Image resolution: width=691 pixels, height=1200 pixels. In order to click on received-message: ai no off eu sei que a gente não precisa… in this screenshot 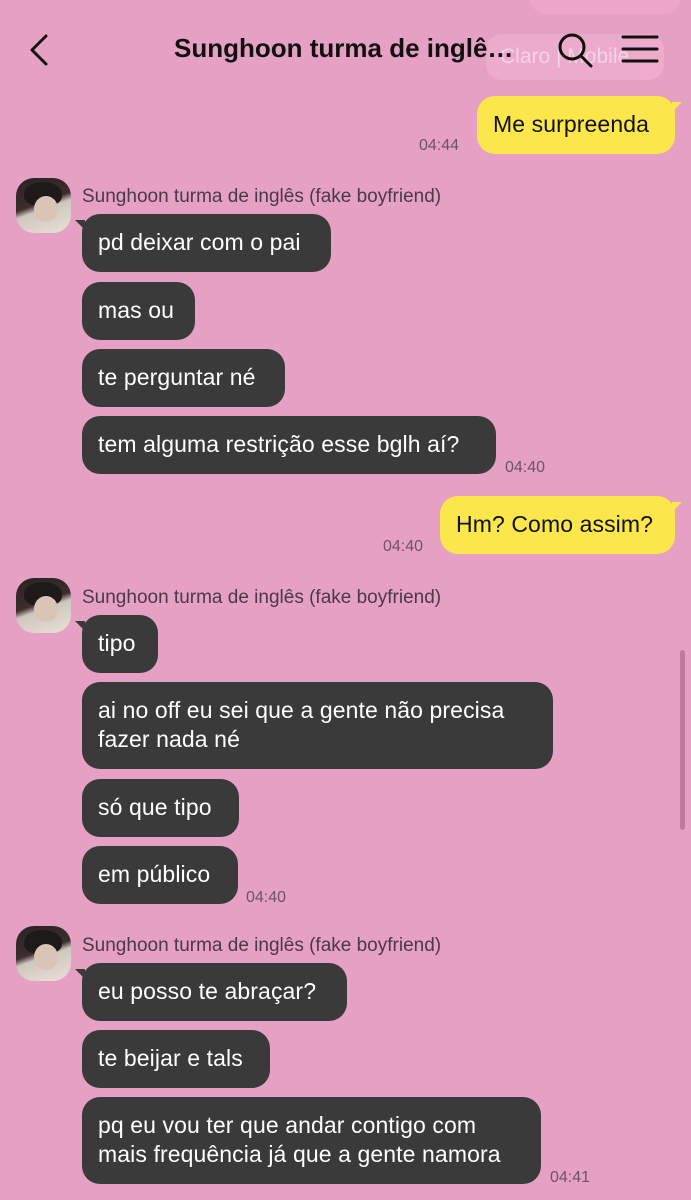, I will do `click(317, 725)`.